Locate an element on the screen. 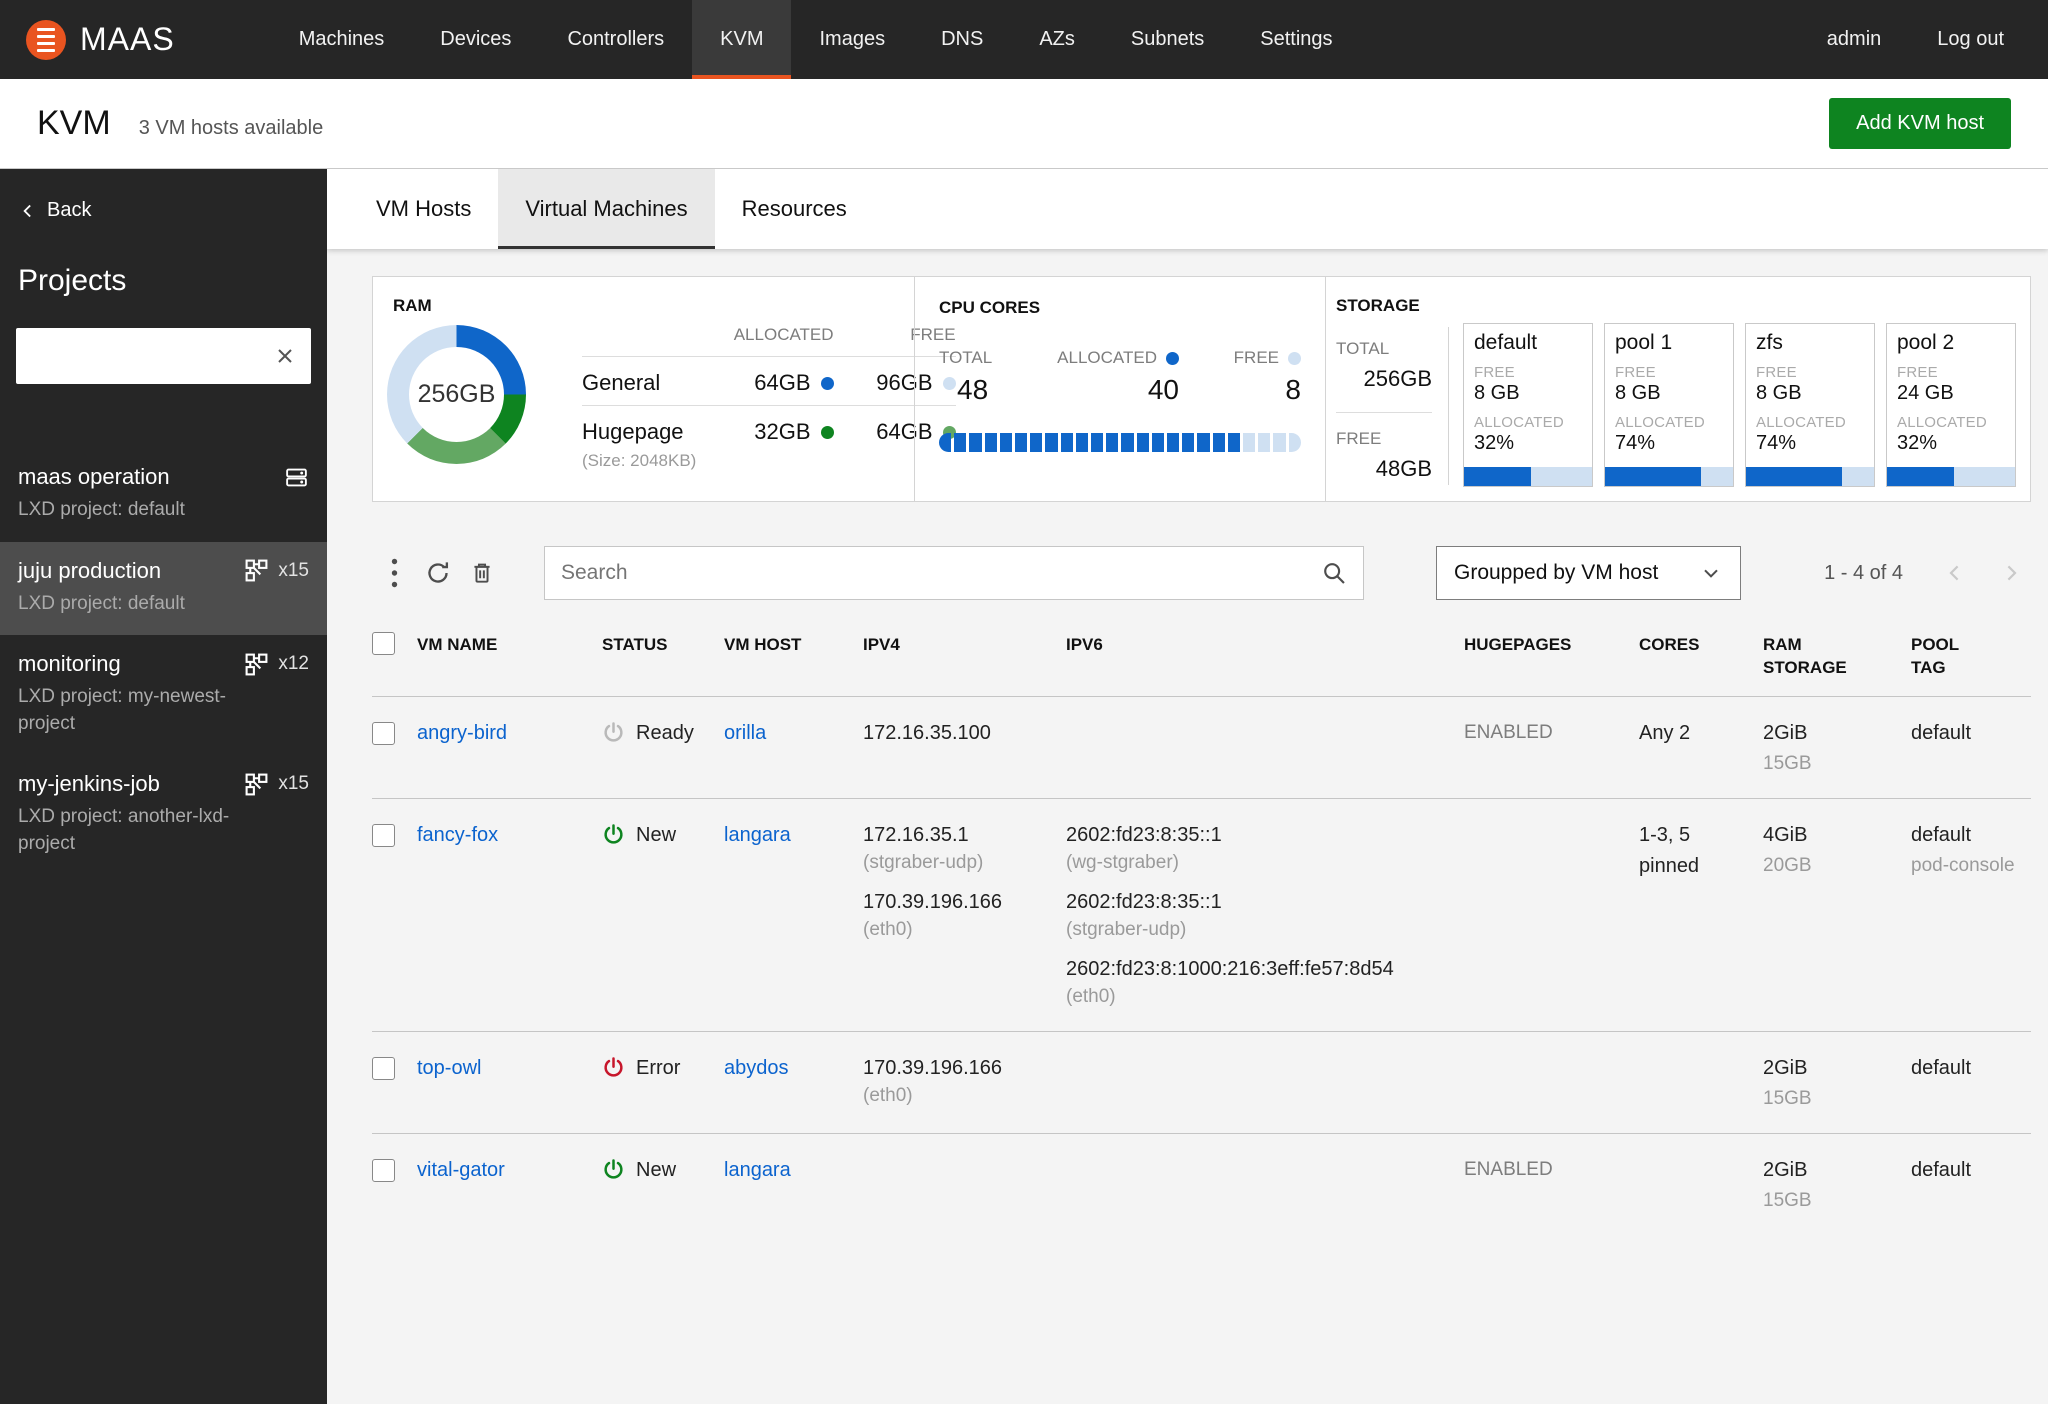 The height and width of the screenshot is (1404, 2048). interface-name: (stgraber-udp) is located at coordinates (923, 862).